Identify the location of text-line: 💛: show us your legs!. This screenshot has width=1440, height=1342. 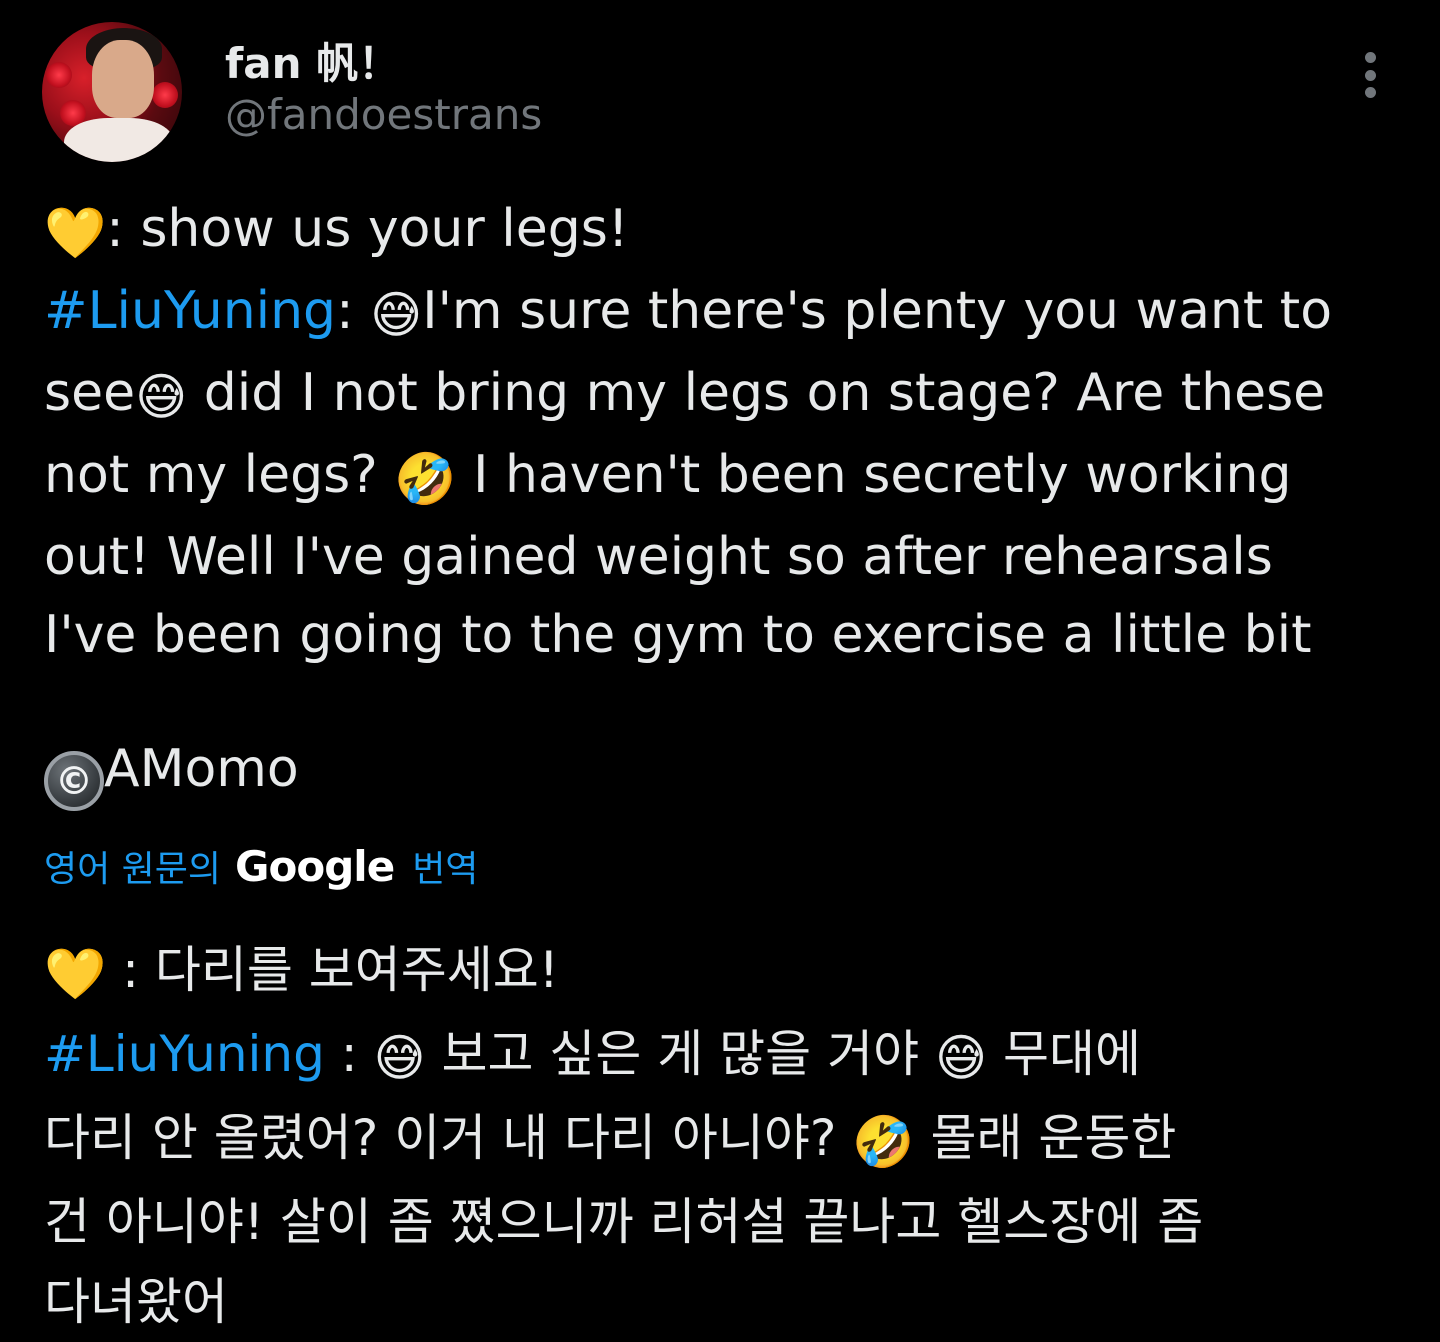
(729, 231).